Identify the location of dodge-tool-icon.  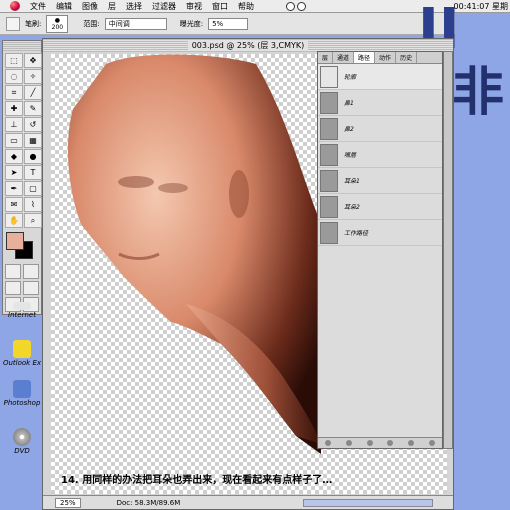
(13, 23).